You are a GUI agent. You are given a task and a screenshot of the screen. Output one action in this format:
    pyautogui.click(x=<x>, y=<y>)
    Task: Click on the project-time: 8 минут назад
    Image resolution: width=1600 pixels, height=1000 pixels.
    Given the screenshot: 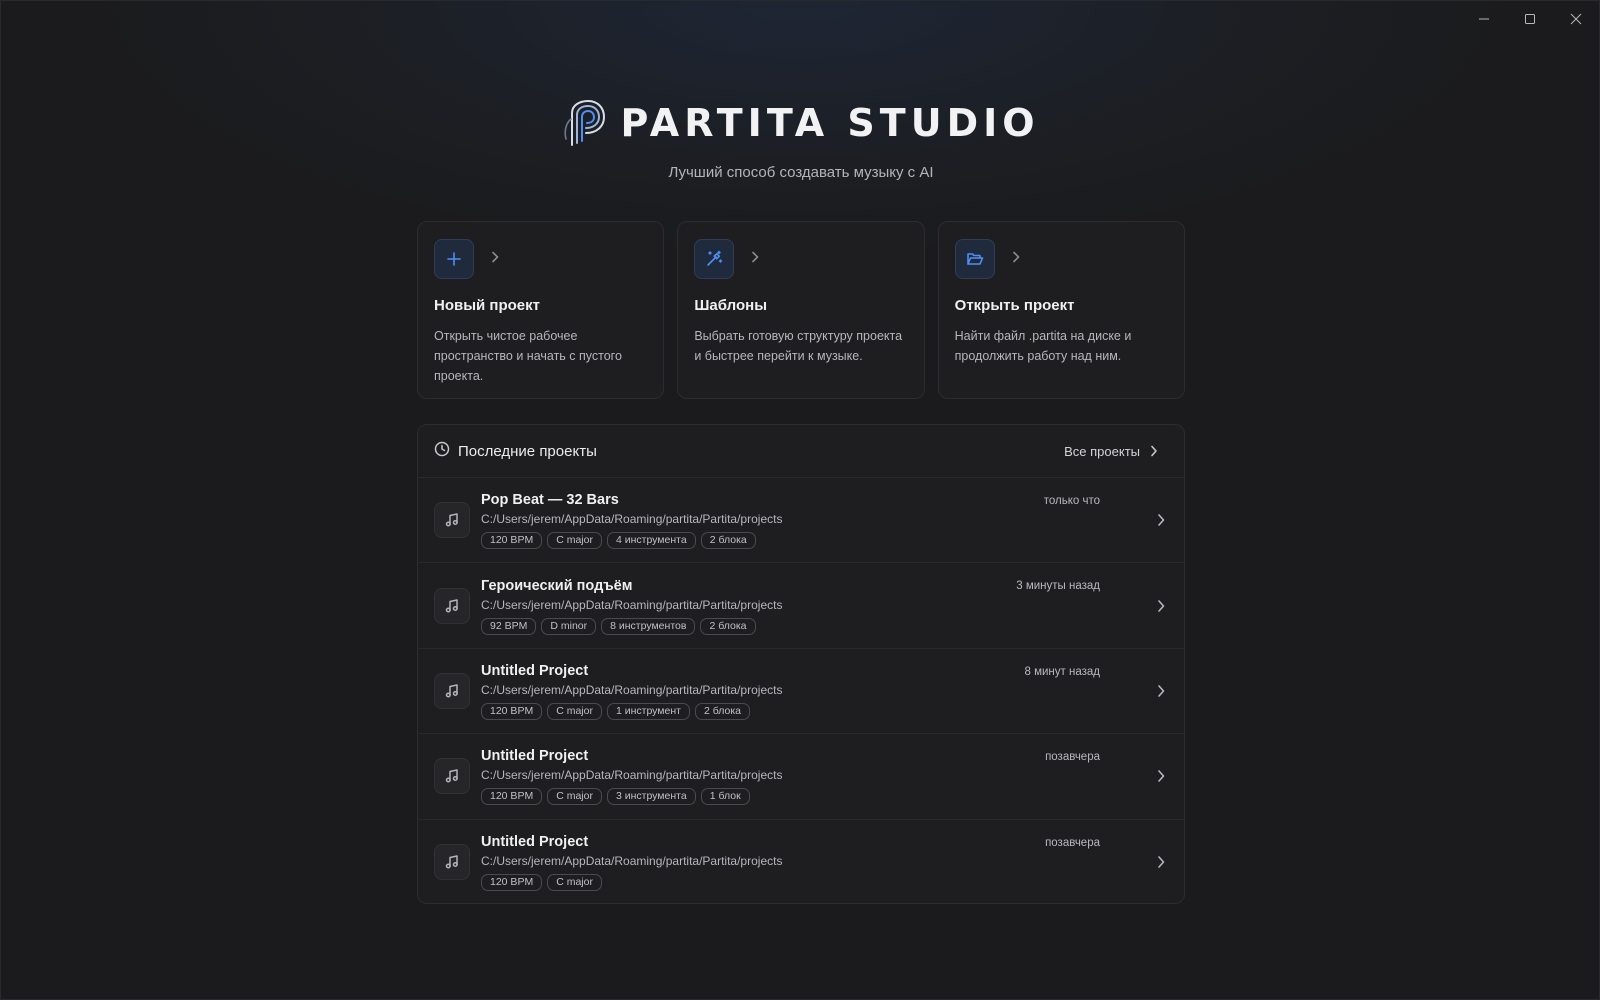 What is the action you would take?
    pyautogui.click(x=1062, y=671)
    